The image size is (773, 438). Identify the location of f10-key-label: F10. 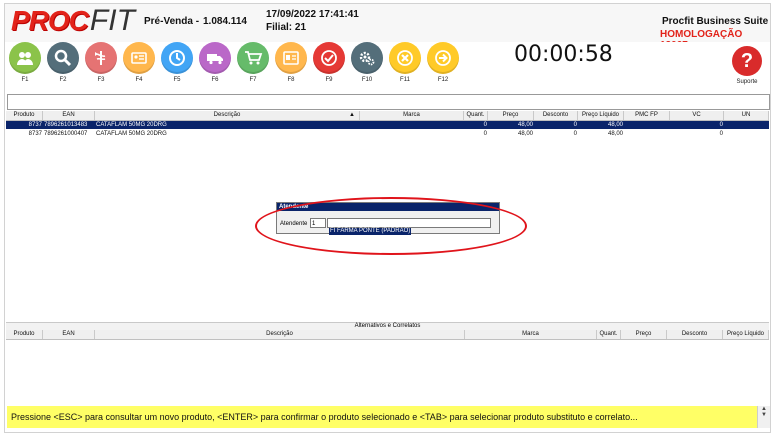
(367, 80).